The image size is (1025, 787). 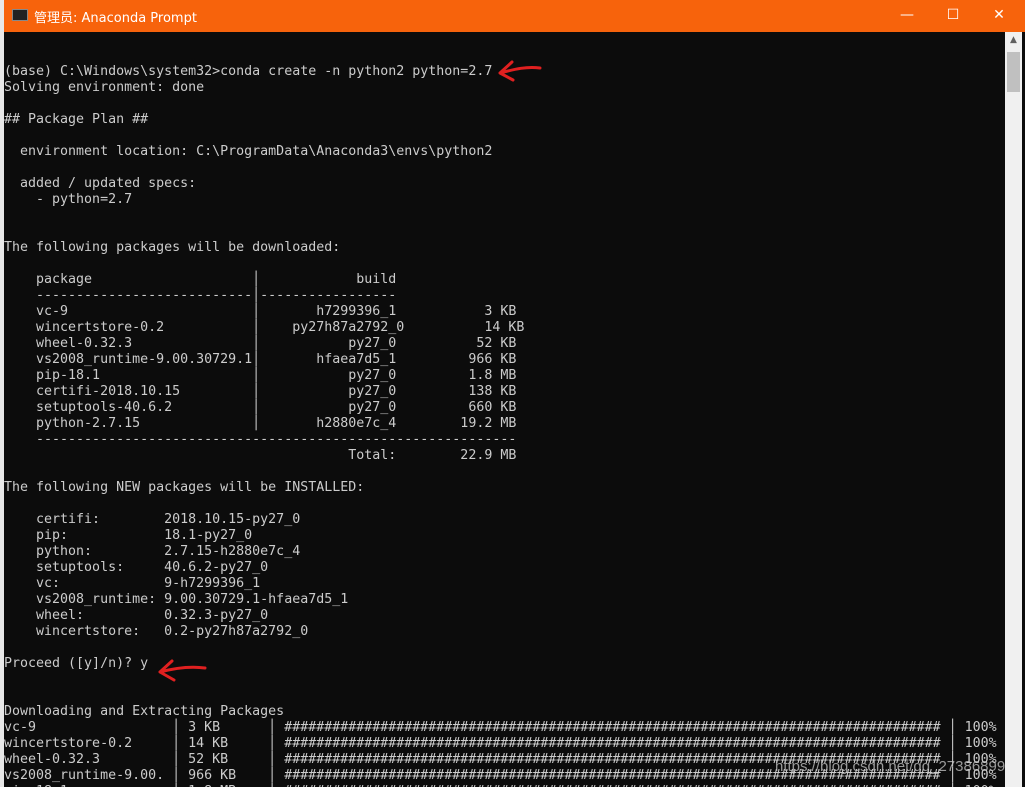 What do you see at coordinates (76, 119) in the screenshot?
I see `terminal-line: ## Package Plan ##` at bounding box center [76, 119].